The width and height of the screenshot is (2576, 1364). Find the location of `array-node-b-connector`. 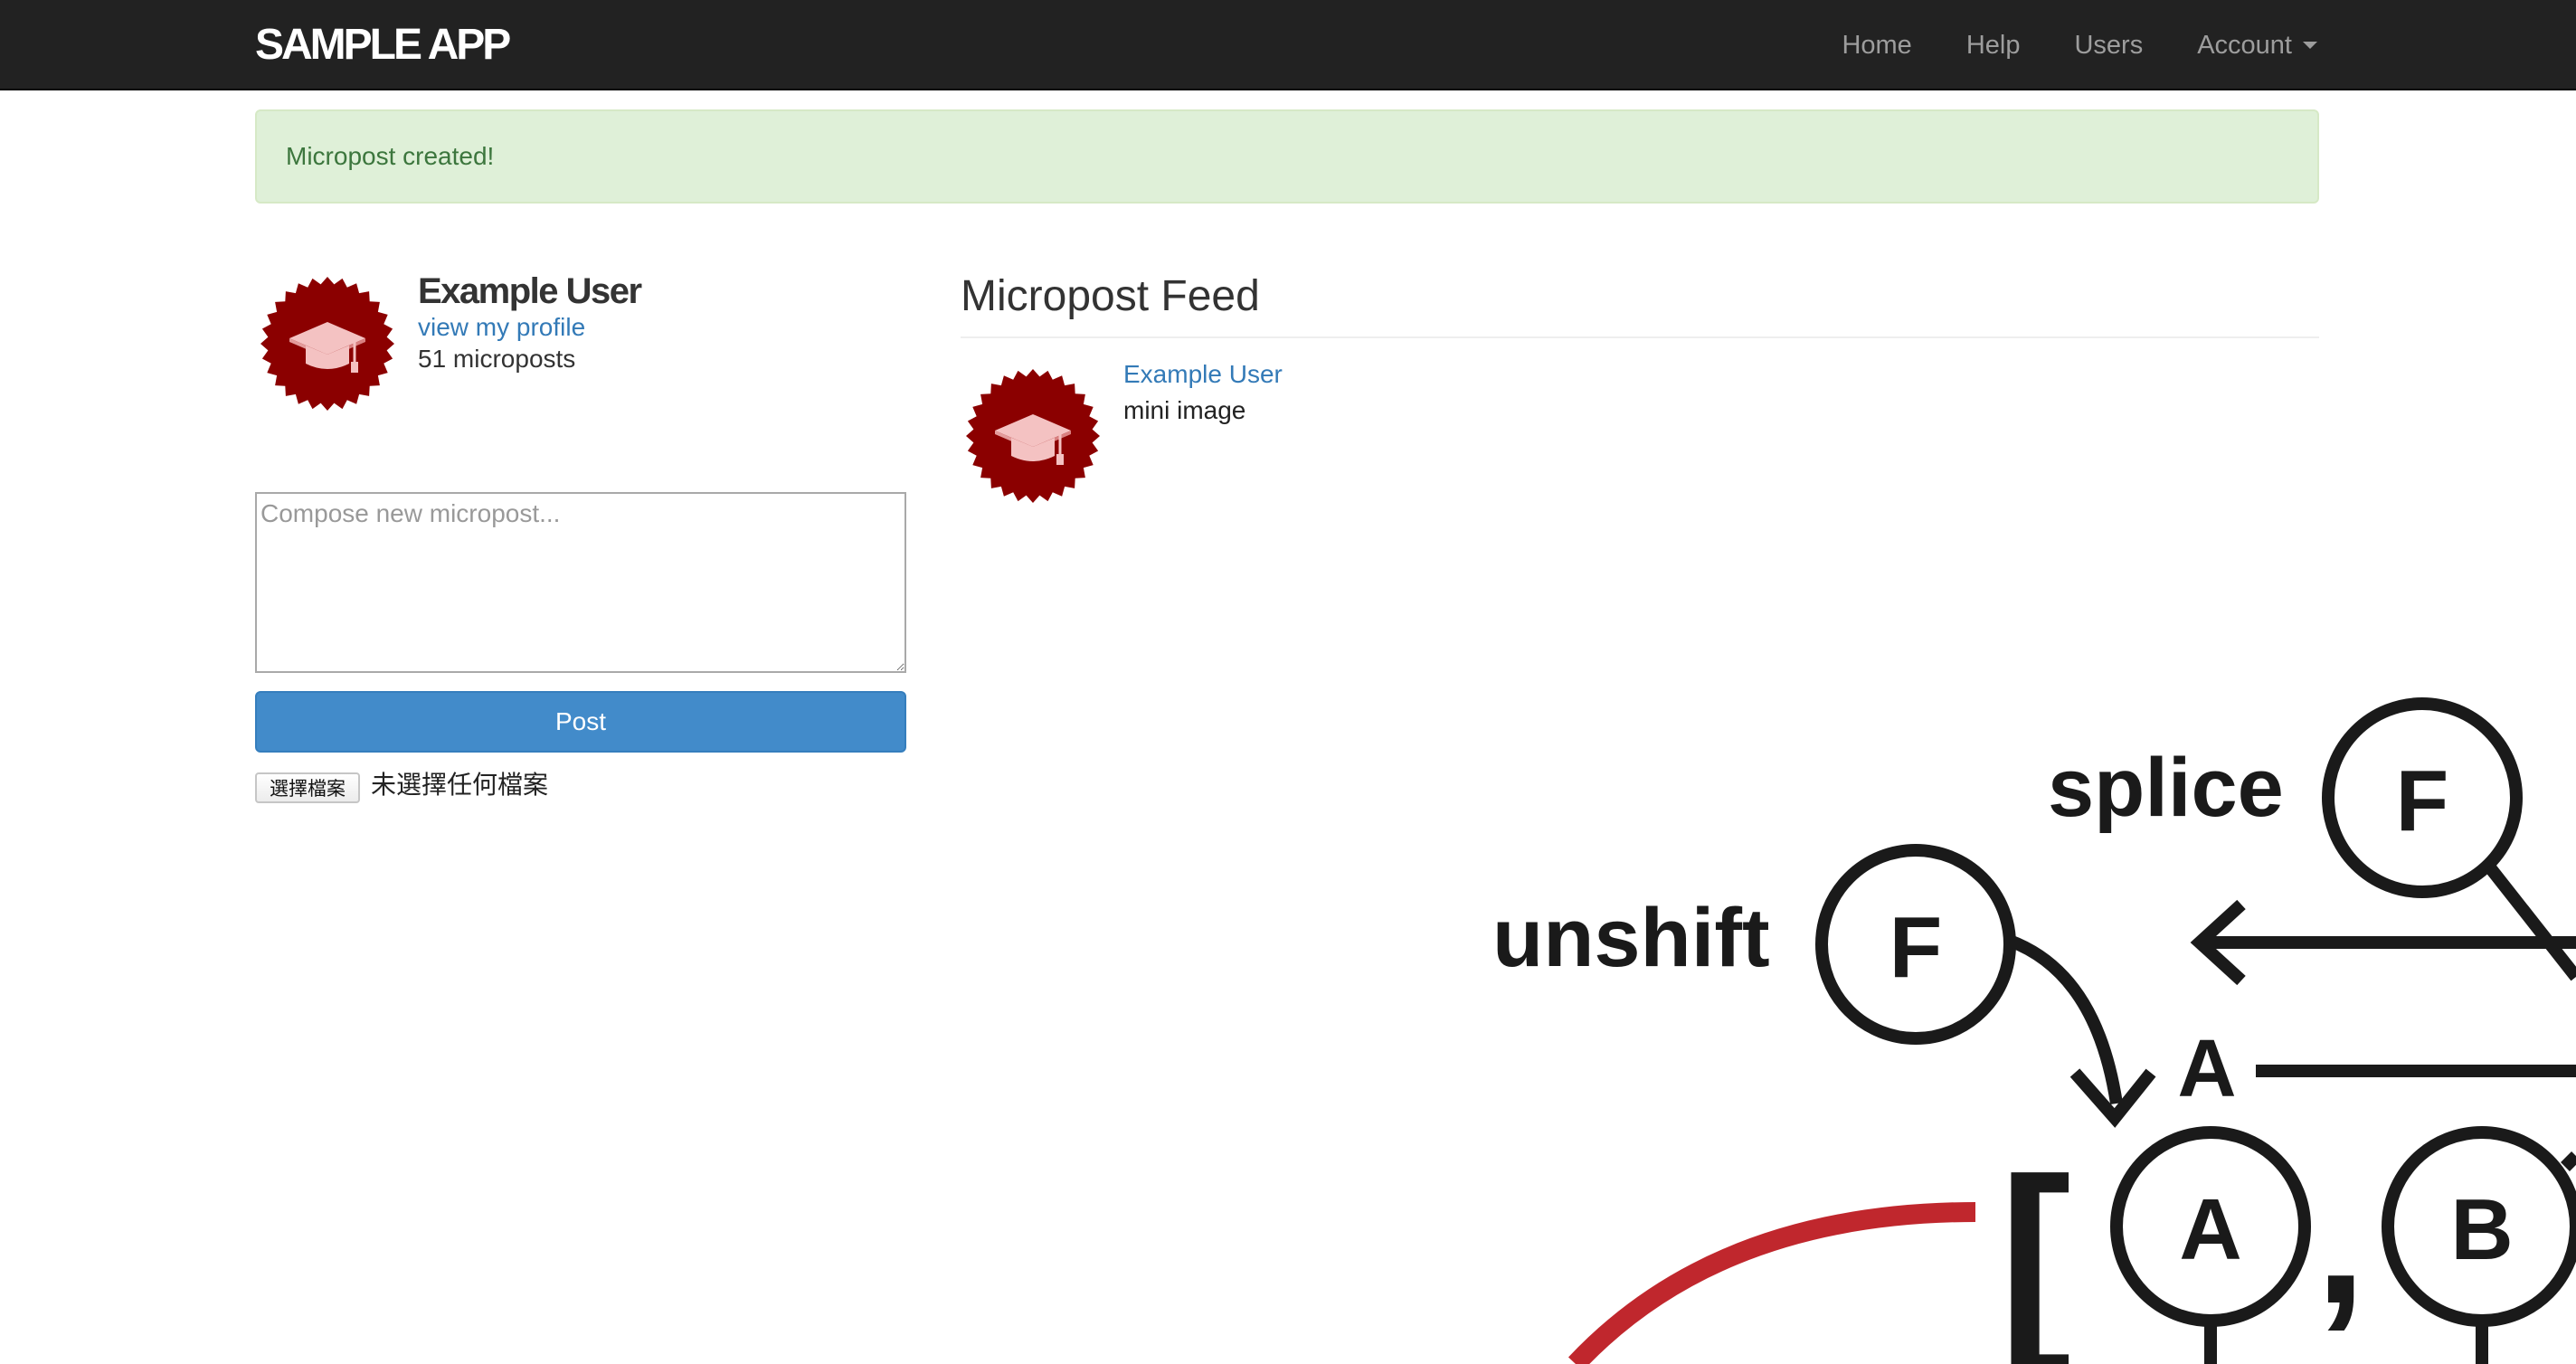

array-node-b-connector is located at coordinates (2569, 1161).